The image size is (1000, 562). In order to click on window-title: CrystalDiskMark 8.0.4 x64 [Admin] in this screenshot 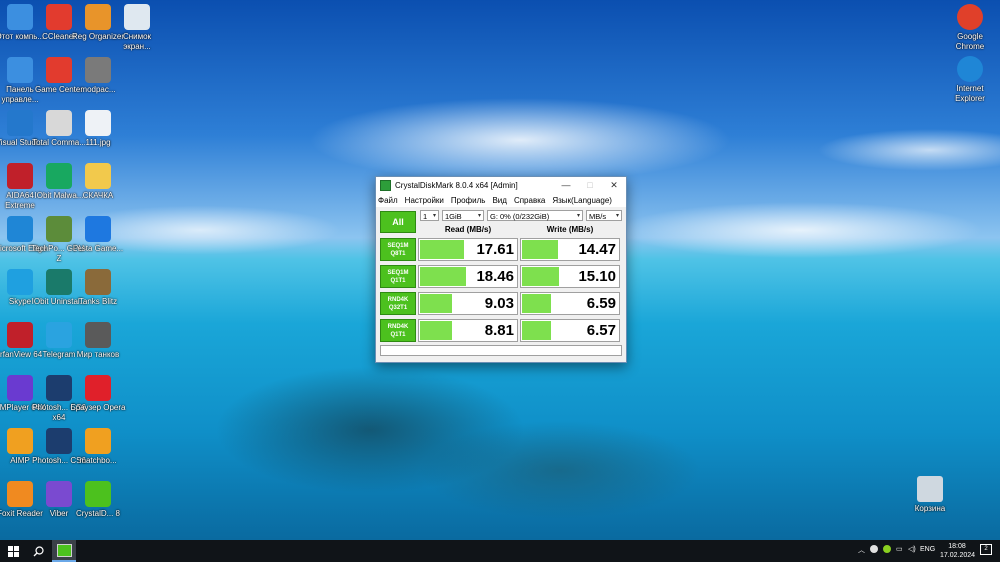, I will do `click(456, 185)`.